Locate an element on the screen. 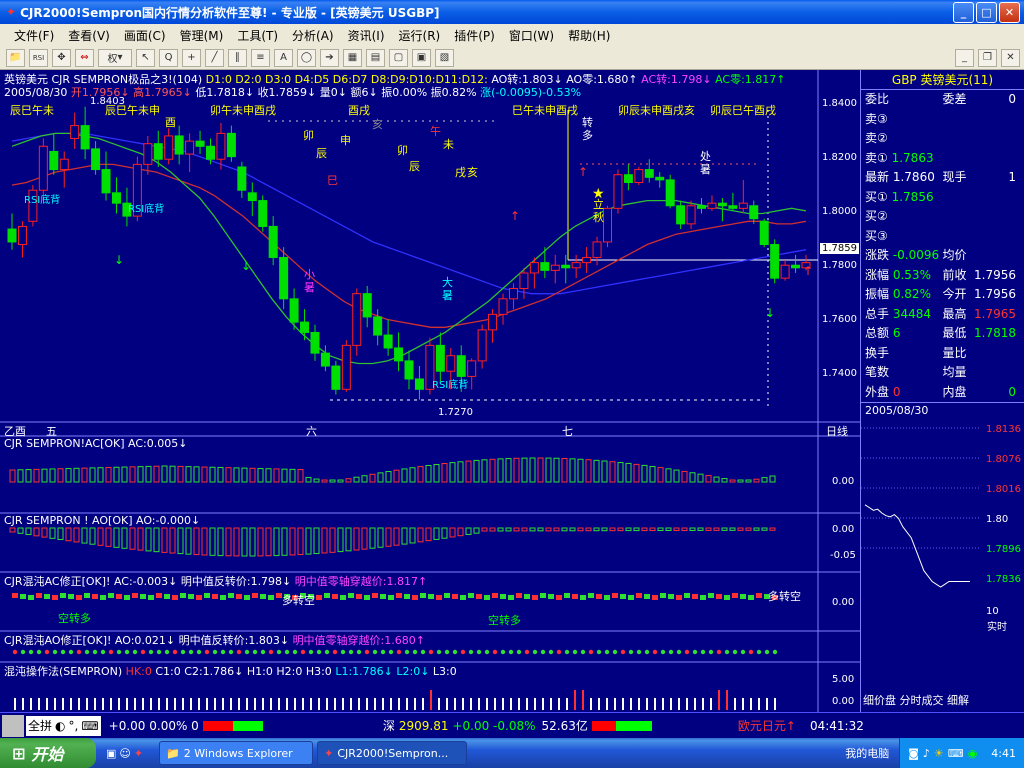 The image size is (1024, 768). menu-screen: 画面(C) is located at coordinates (145, 35).